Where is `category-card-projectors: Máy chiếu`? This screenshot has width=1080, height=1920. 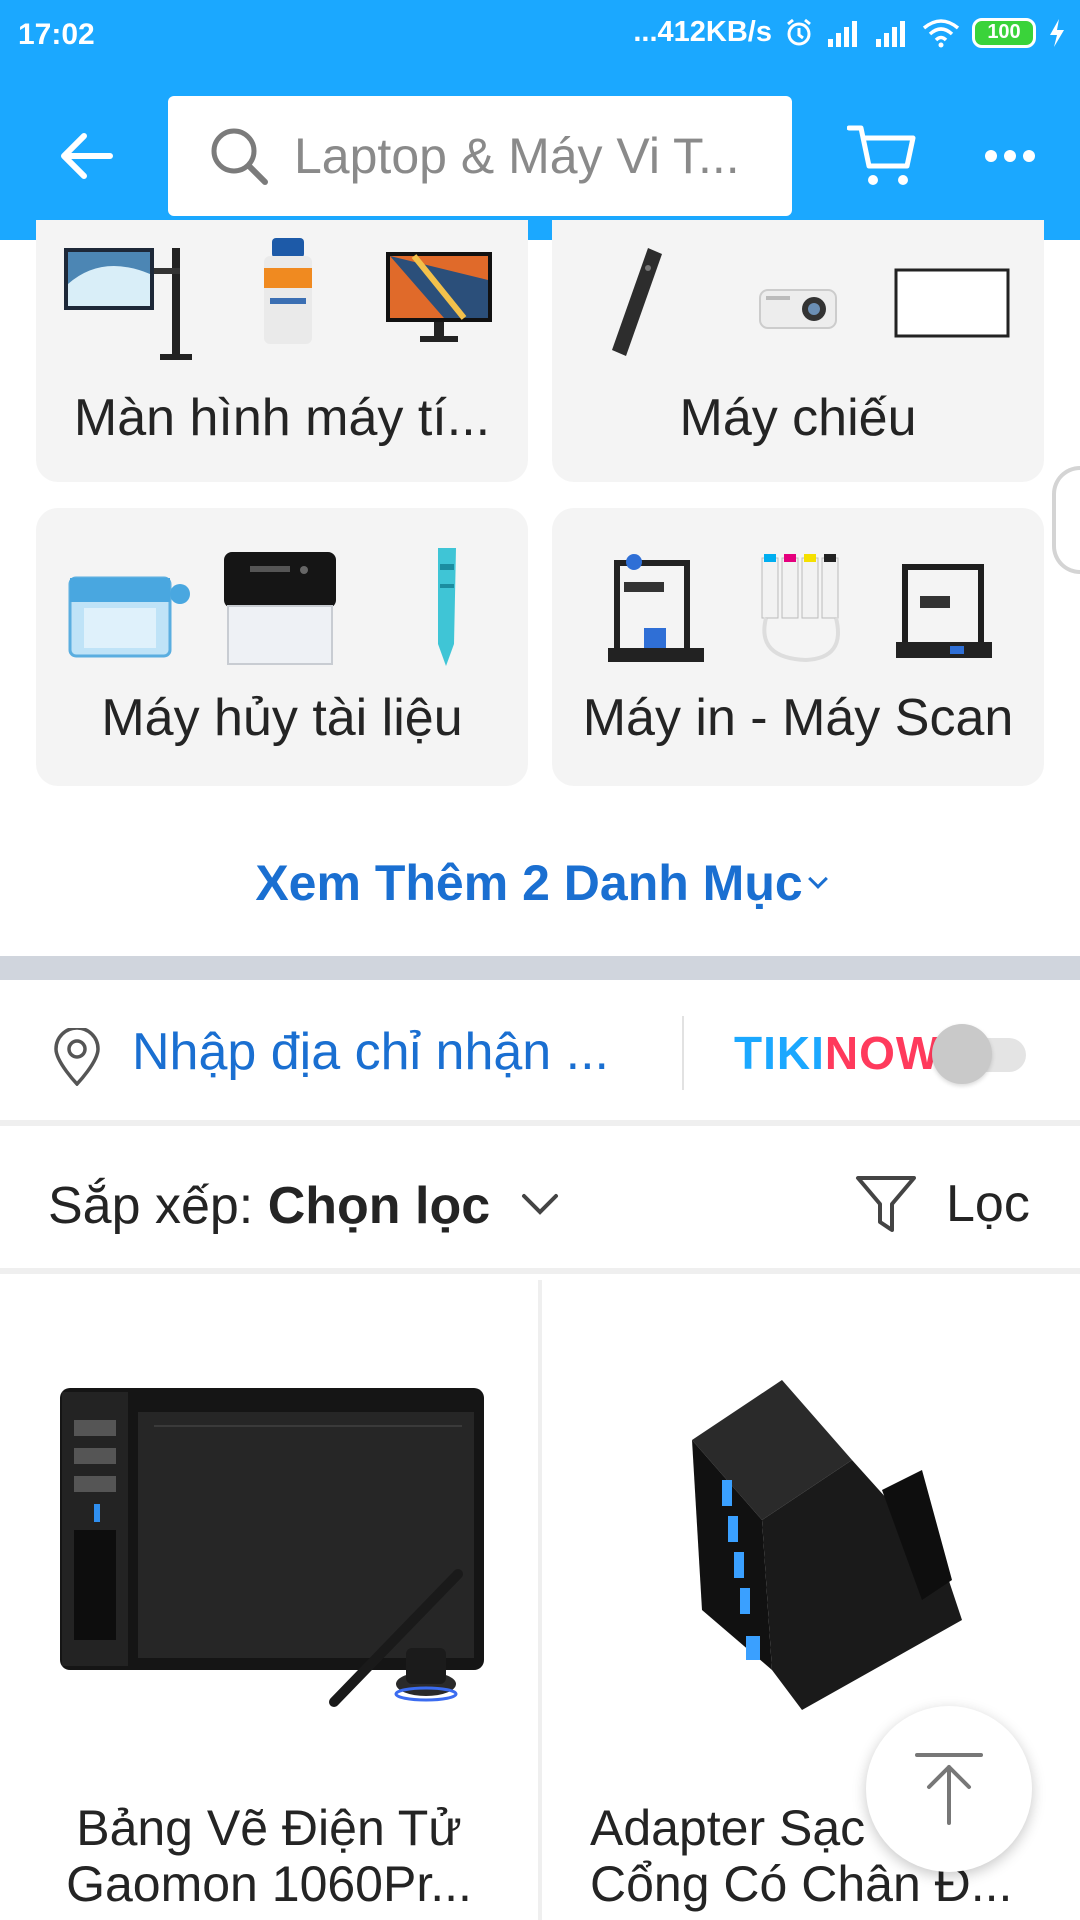 category-card-projectors: Máy chiếu is located at coordinates (798, 351).